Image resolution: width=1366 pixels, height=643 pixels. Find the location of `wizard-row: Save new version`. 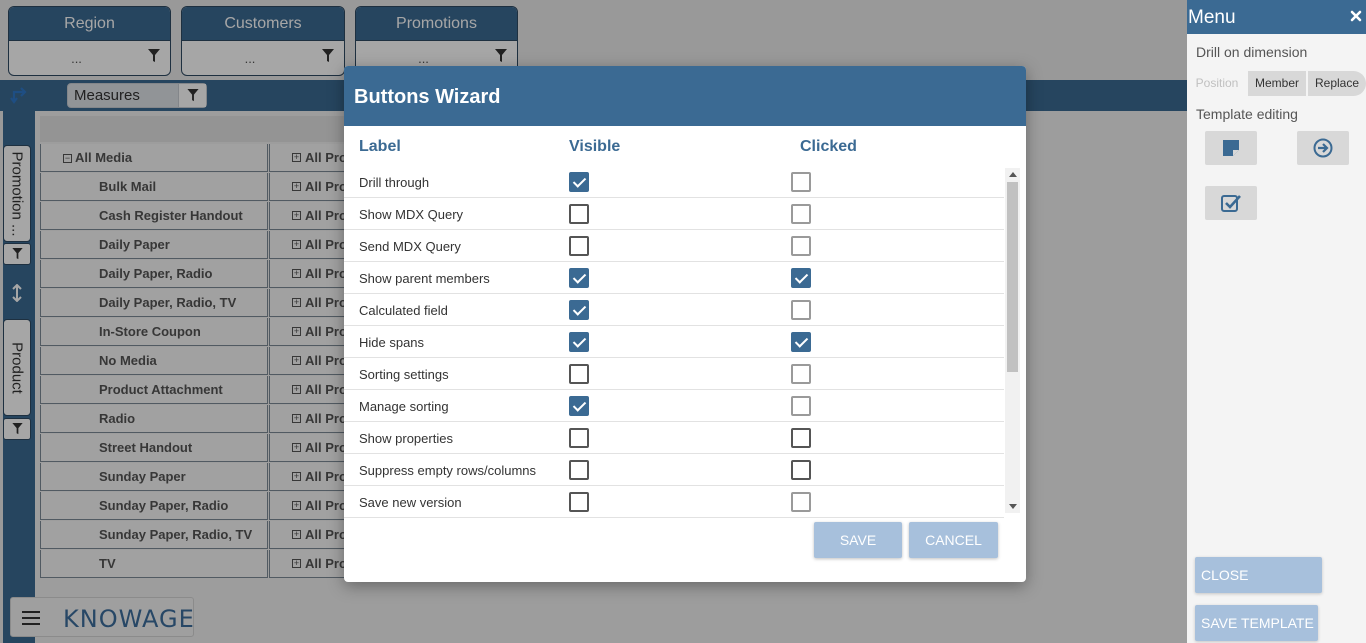

wizard-row: Save new version is located at coordinates (674, 502).